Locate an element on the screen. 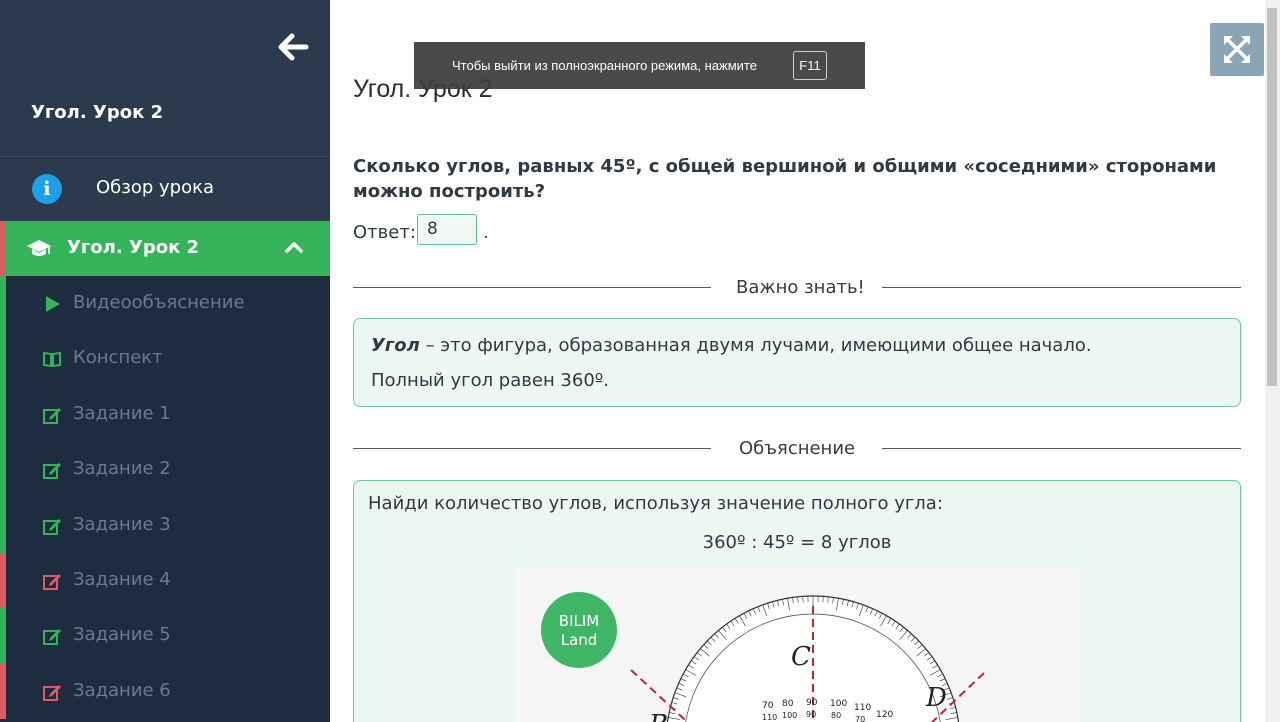 This screenshot has width=1280, height=722. point-label-d: D is located at coordinates (936, 698).